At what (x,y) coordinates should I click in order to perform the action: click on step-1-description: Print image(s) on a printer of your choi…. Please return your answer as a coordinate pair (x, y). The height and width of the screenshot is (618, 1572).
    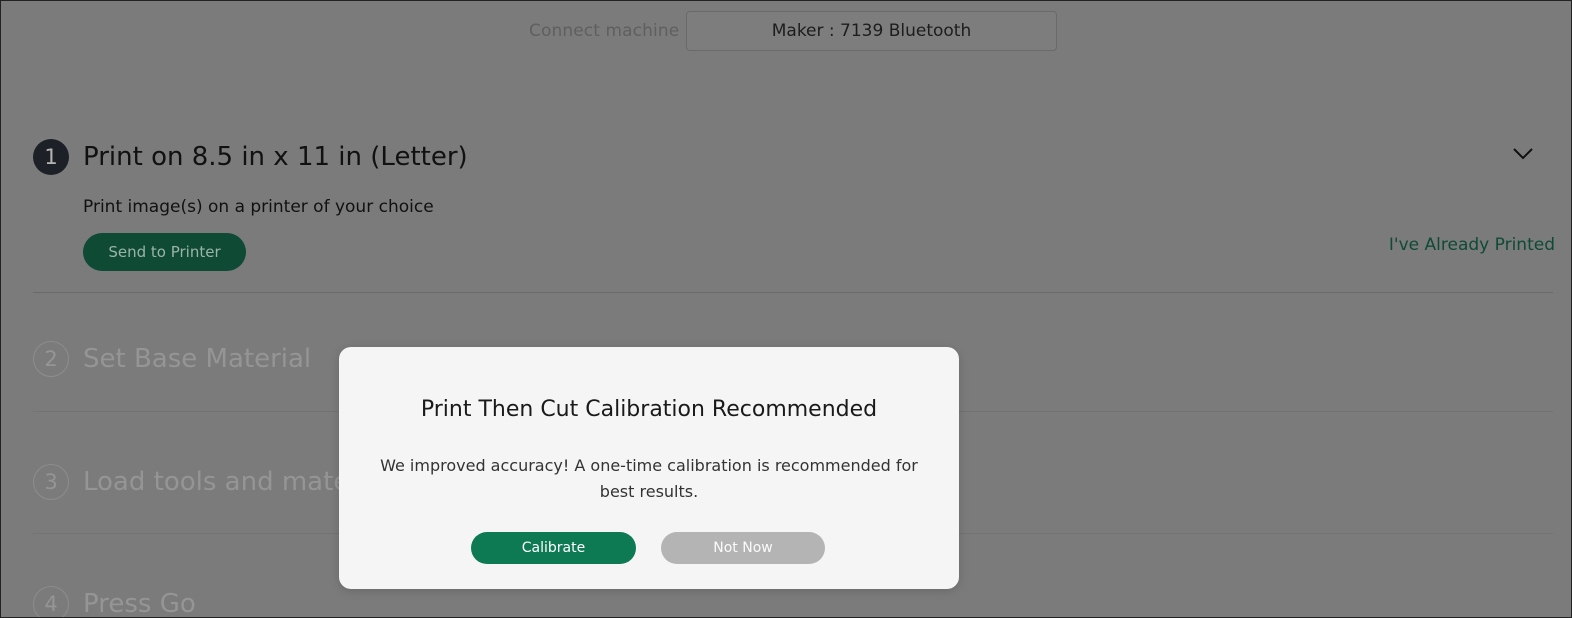
    Looking at the image, I should click on (258, 207).